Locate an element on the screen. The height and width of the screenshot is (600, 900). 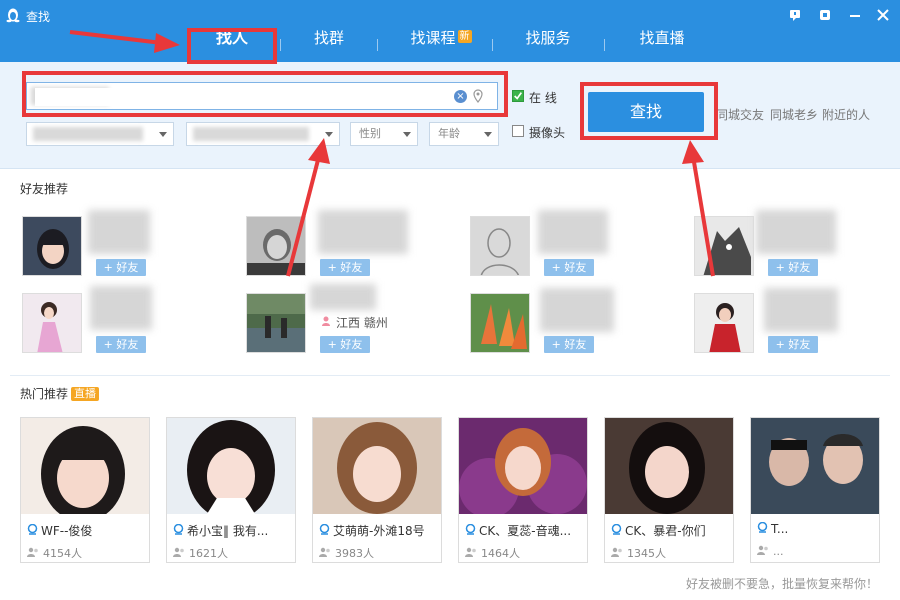
live-card-name: WF--俊俊 is located at coordinates (87, 530).